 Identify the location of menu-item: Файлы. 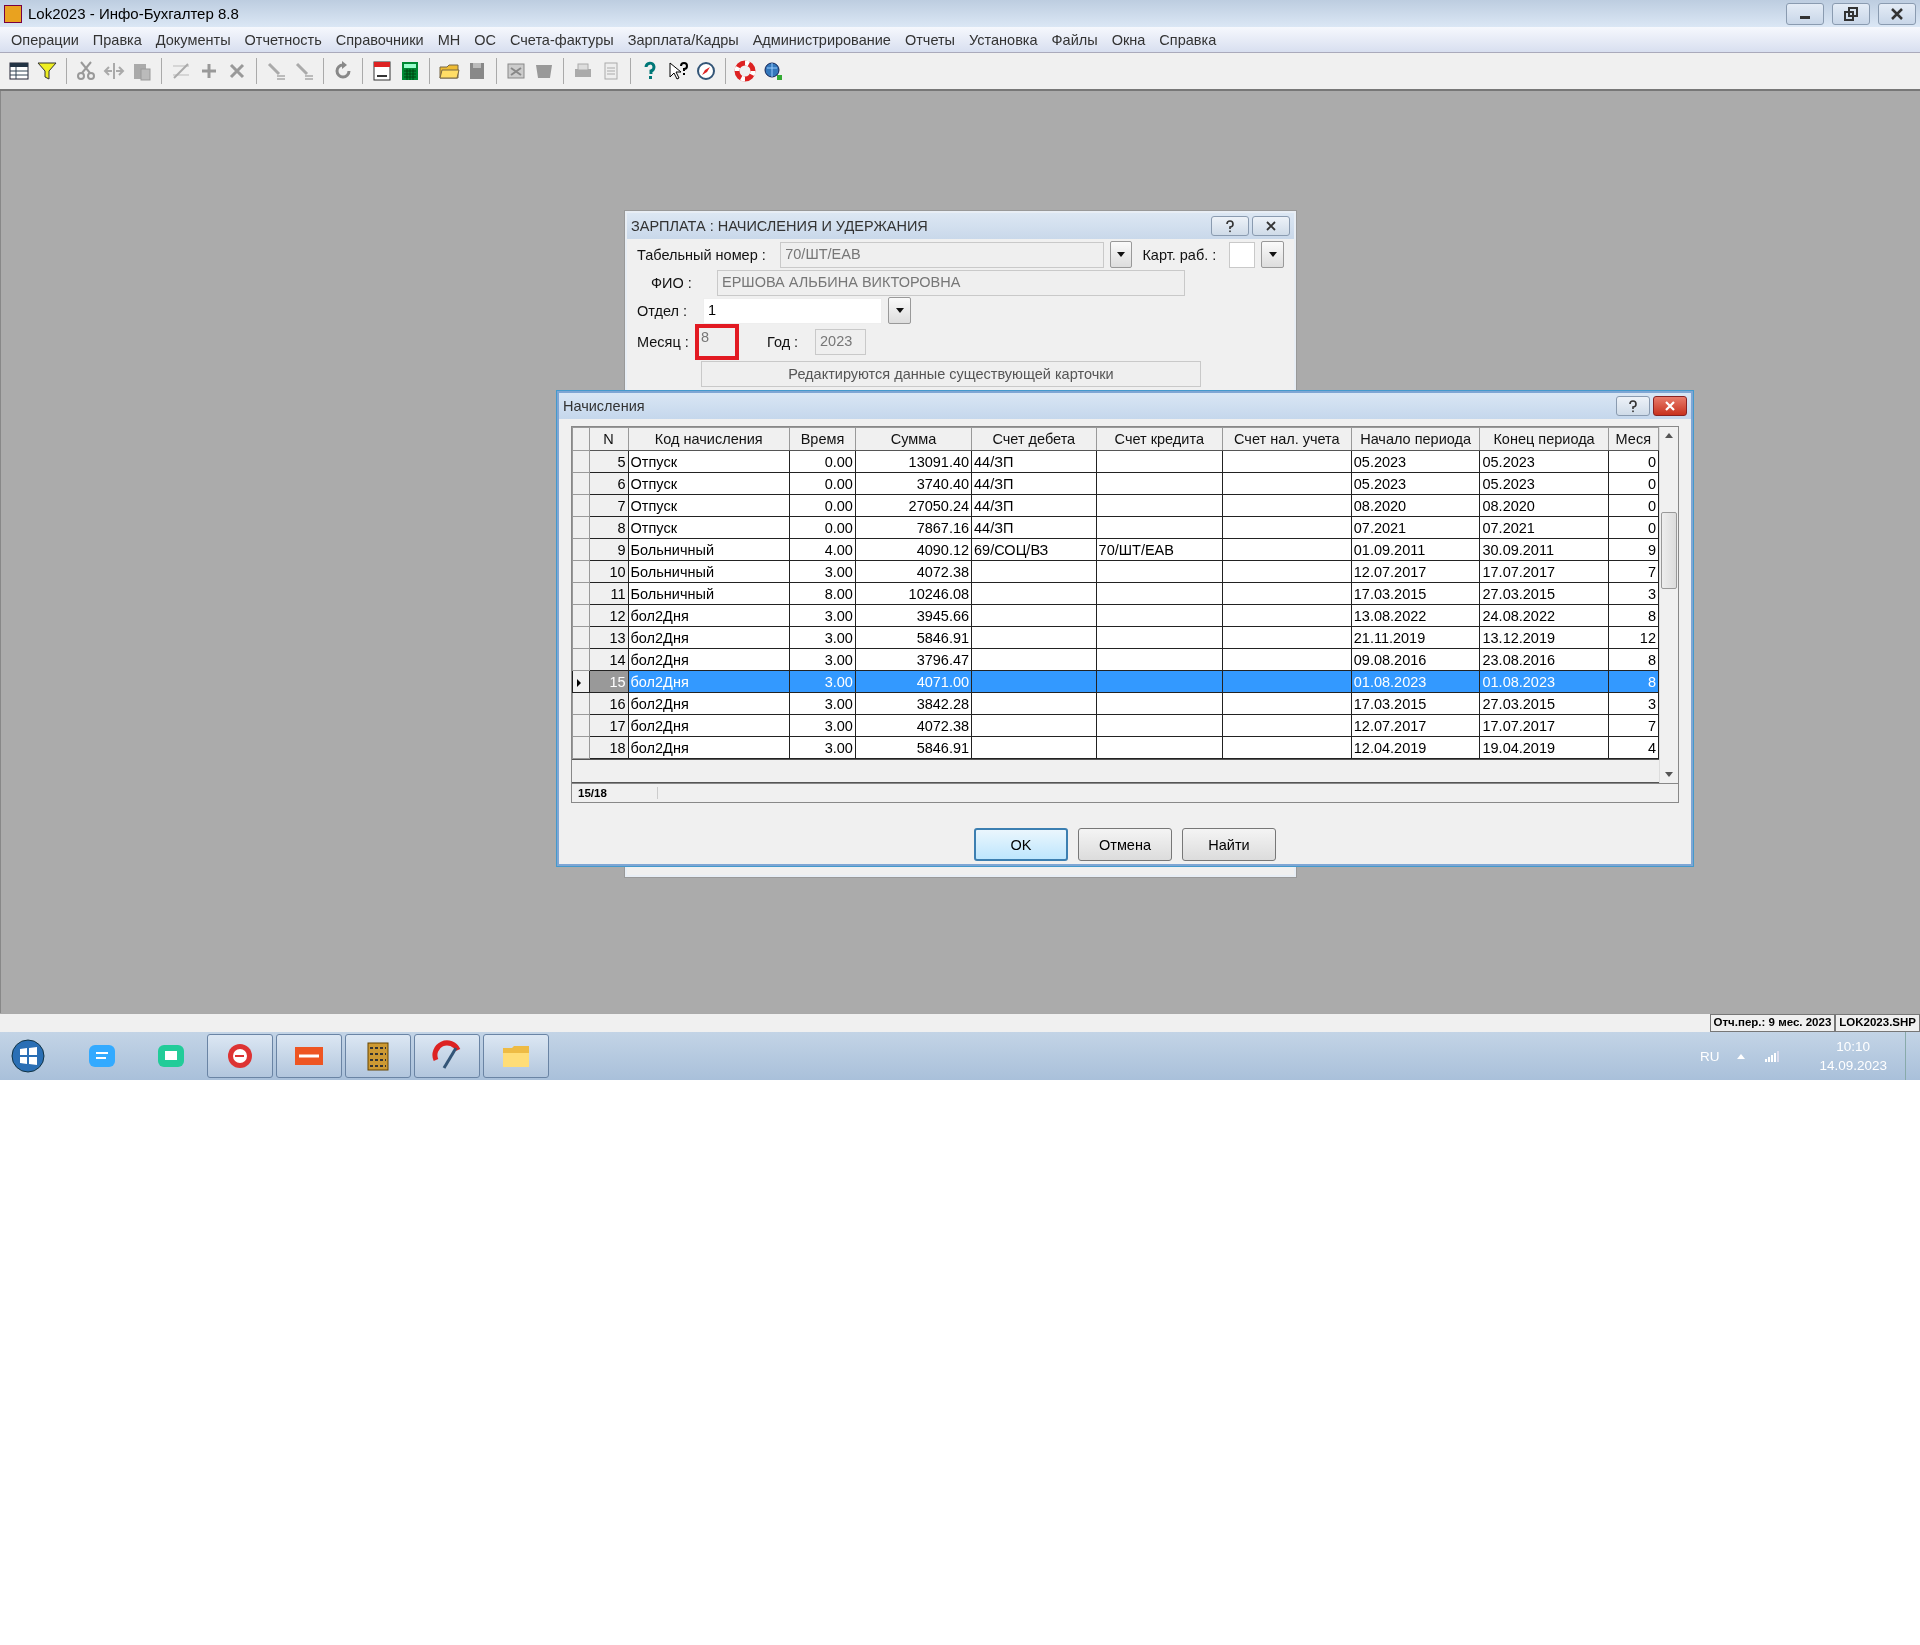
(1074, 39).